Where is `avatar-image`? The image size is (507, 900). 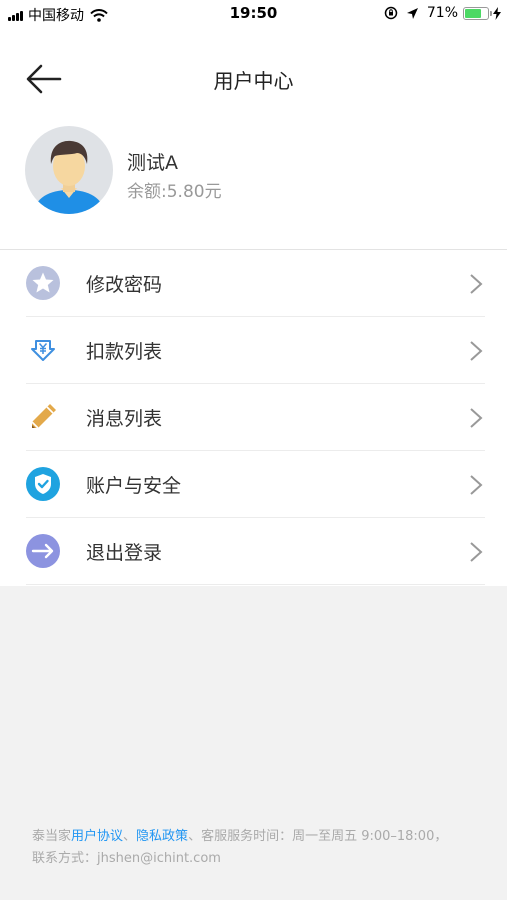 avatar-image is located at coordinates (69, 170).